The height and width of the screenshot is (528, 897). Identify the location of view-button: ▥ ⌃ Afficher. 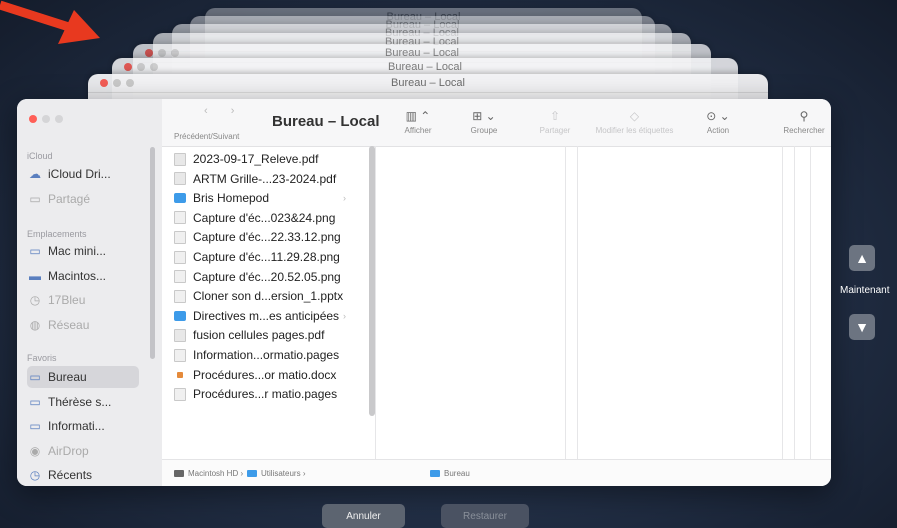
(418, 122).